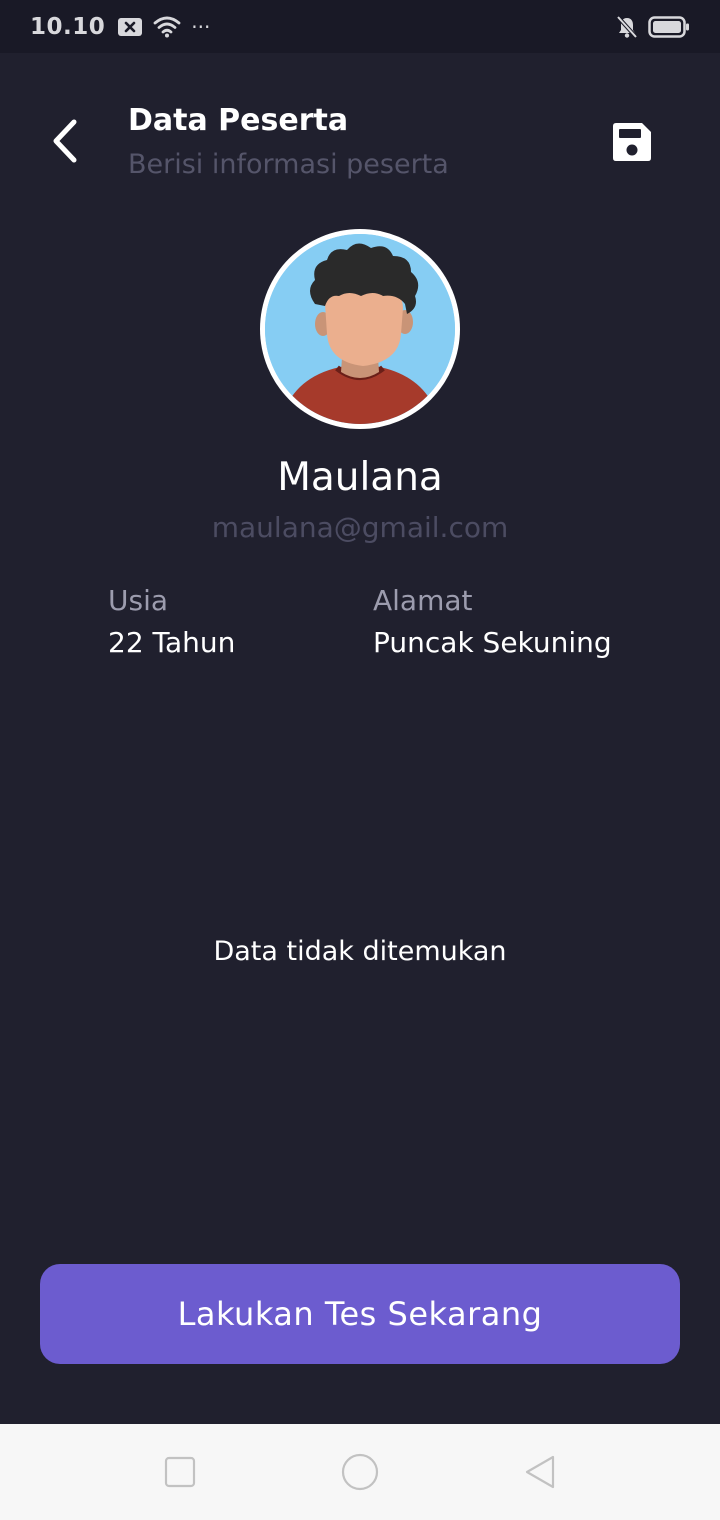 This screenshot has height=1520, width=720. Describe the element at coordinates (360, 477) in the screenshot. I see `profile-name: Maulana` at that location.